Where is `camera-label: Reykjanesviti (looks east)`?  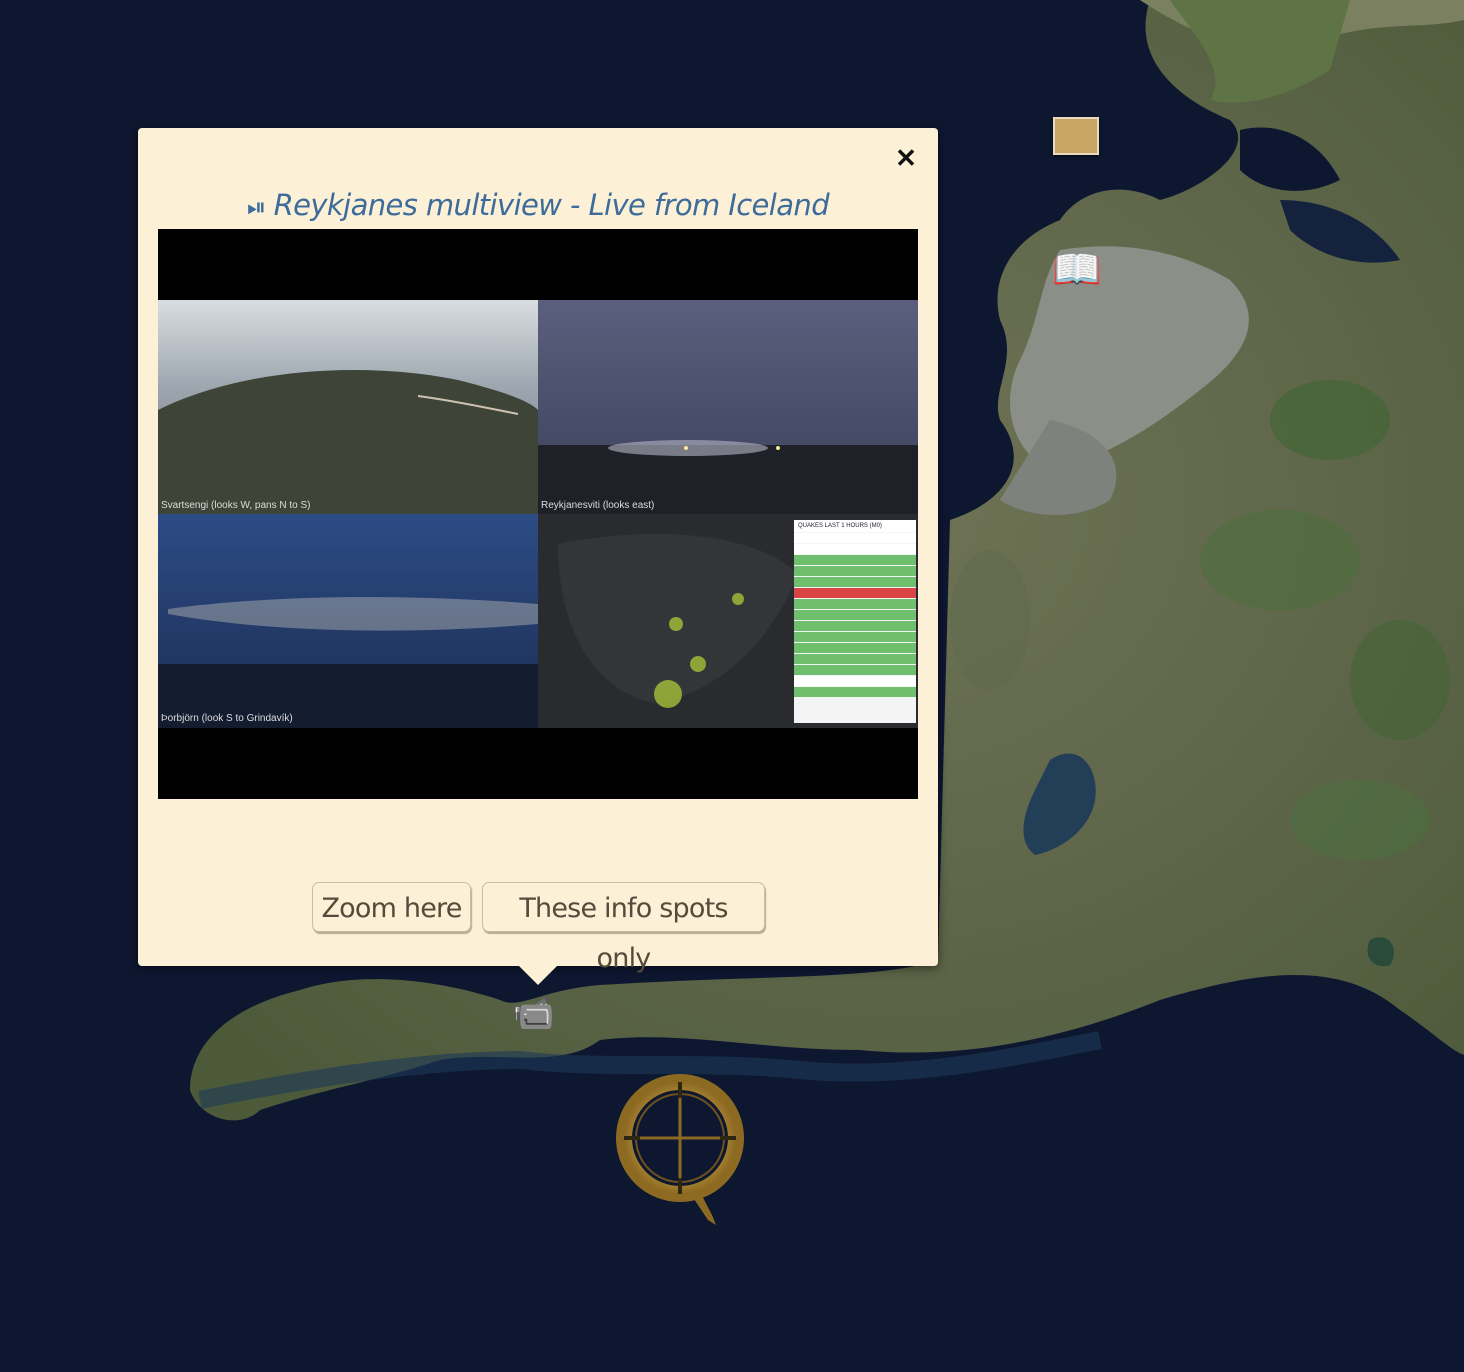
camera-label: Reykjanesviti (looks east) is located at coordinates (598, 505).